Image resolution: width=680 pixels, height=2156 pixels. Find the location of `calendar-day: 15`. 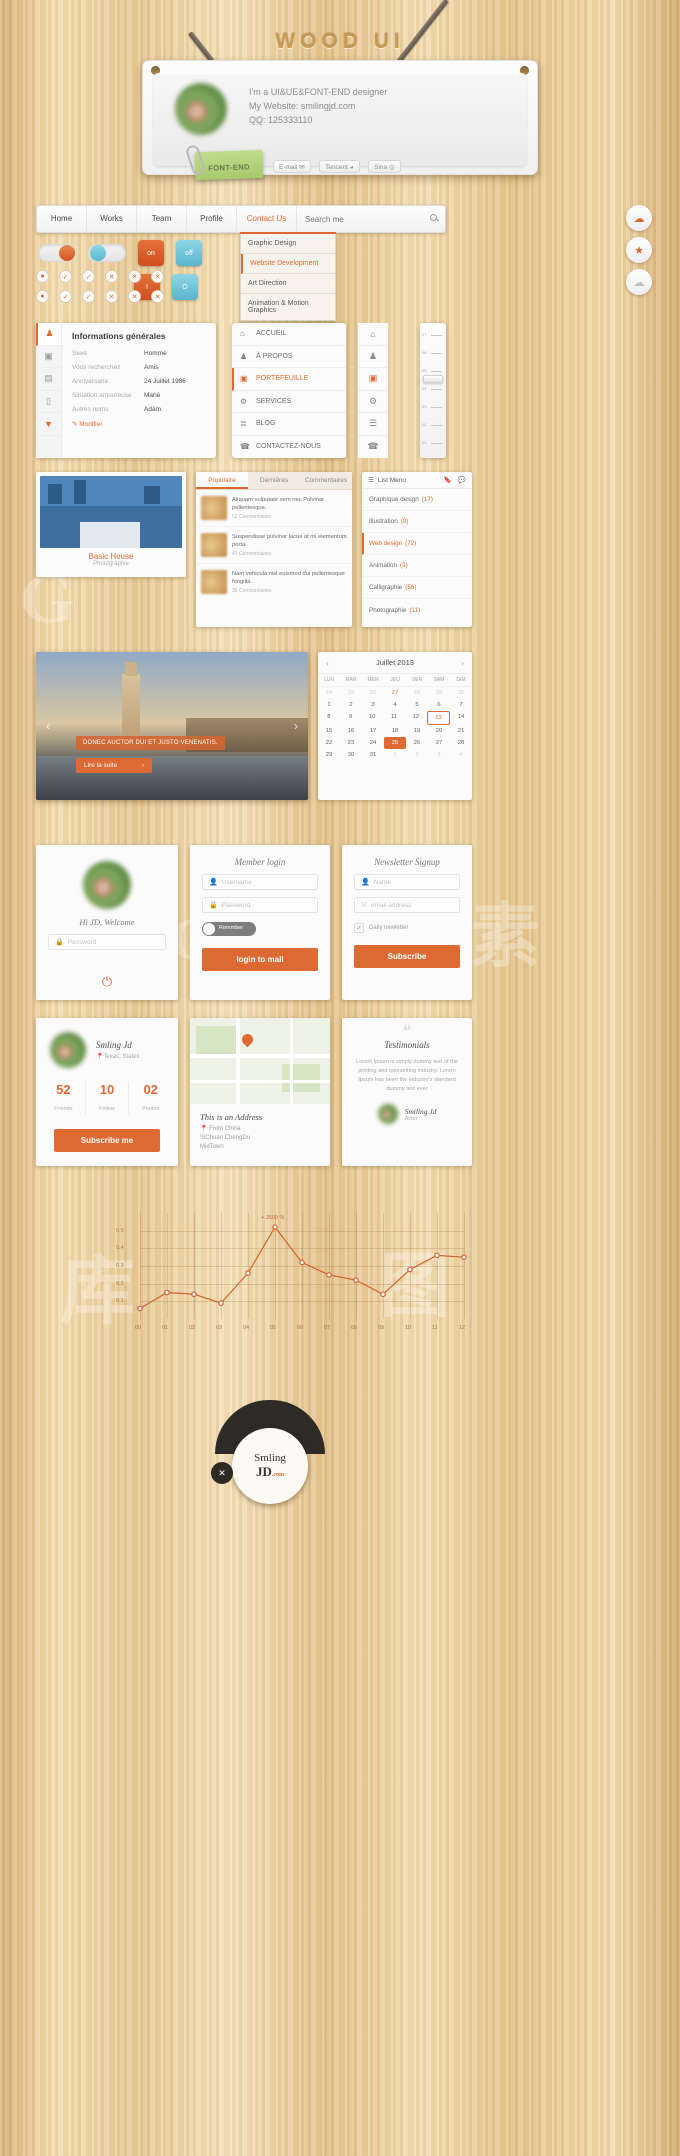

calendar-day: 15 is located at coordinates (329, 731).